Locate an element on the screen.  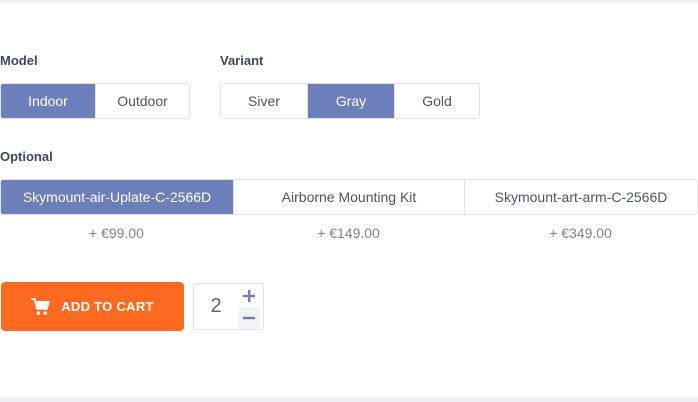
plus-icon is located at coordinates (249, 296).